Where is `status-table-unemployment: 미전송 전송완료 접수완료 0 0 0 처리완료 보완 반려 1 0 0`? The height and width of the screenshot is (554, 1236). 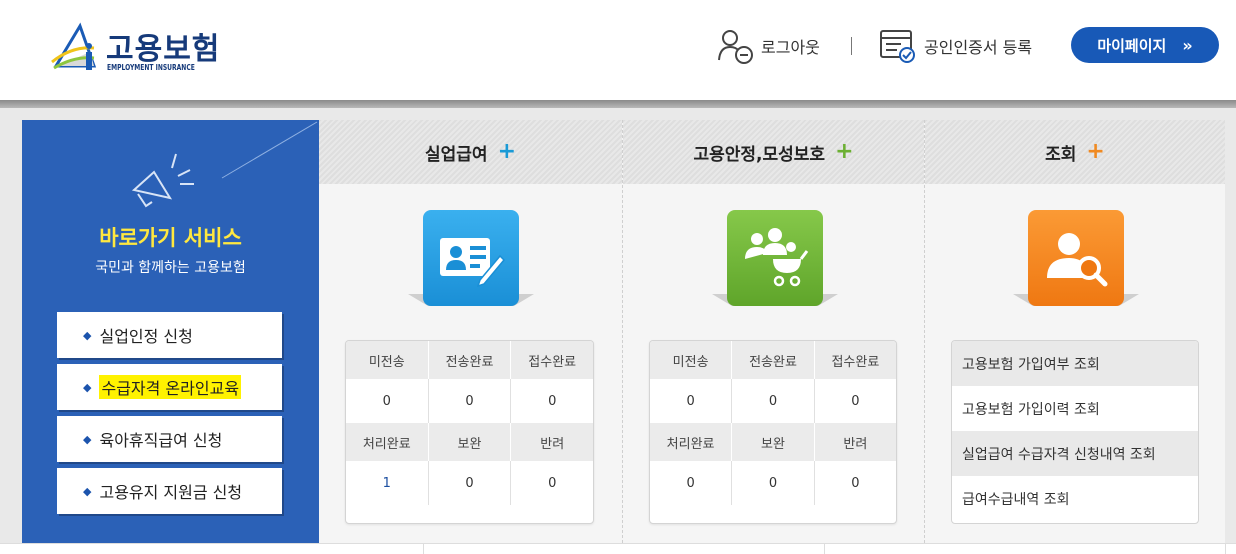 status-table-unemployment: 미전송 전송완료 접수완료 0 0 0 처리완료 보완 반려 1 0 0 is located at coordinates (469, 432).